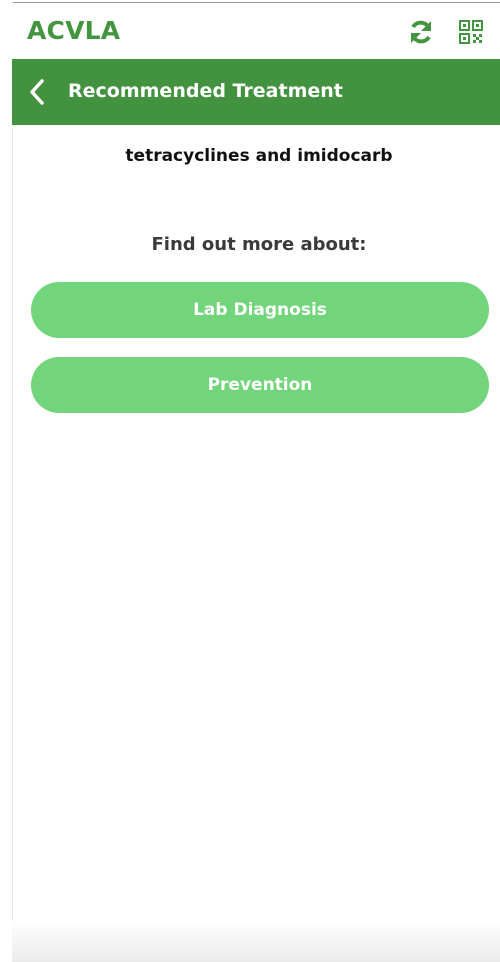 Image resolution: width=500 pixels, height=962 pixels. I want to click on refresh-icon, so click(421, 32).